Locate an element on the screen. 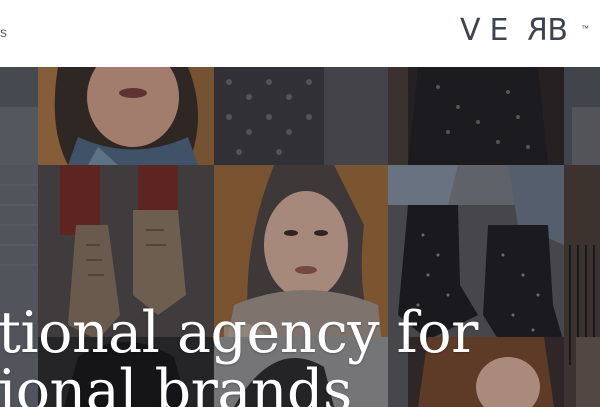 This screenshot has height=407, width=600. trademark-symbol: ™ is located at coordinates (584, 28).